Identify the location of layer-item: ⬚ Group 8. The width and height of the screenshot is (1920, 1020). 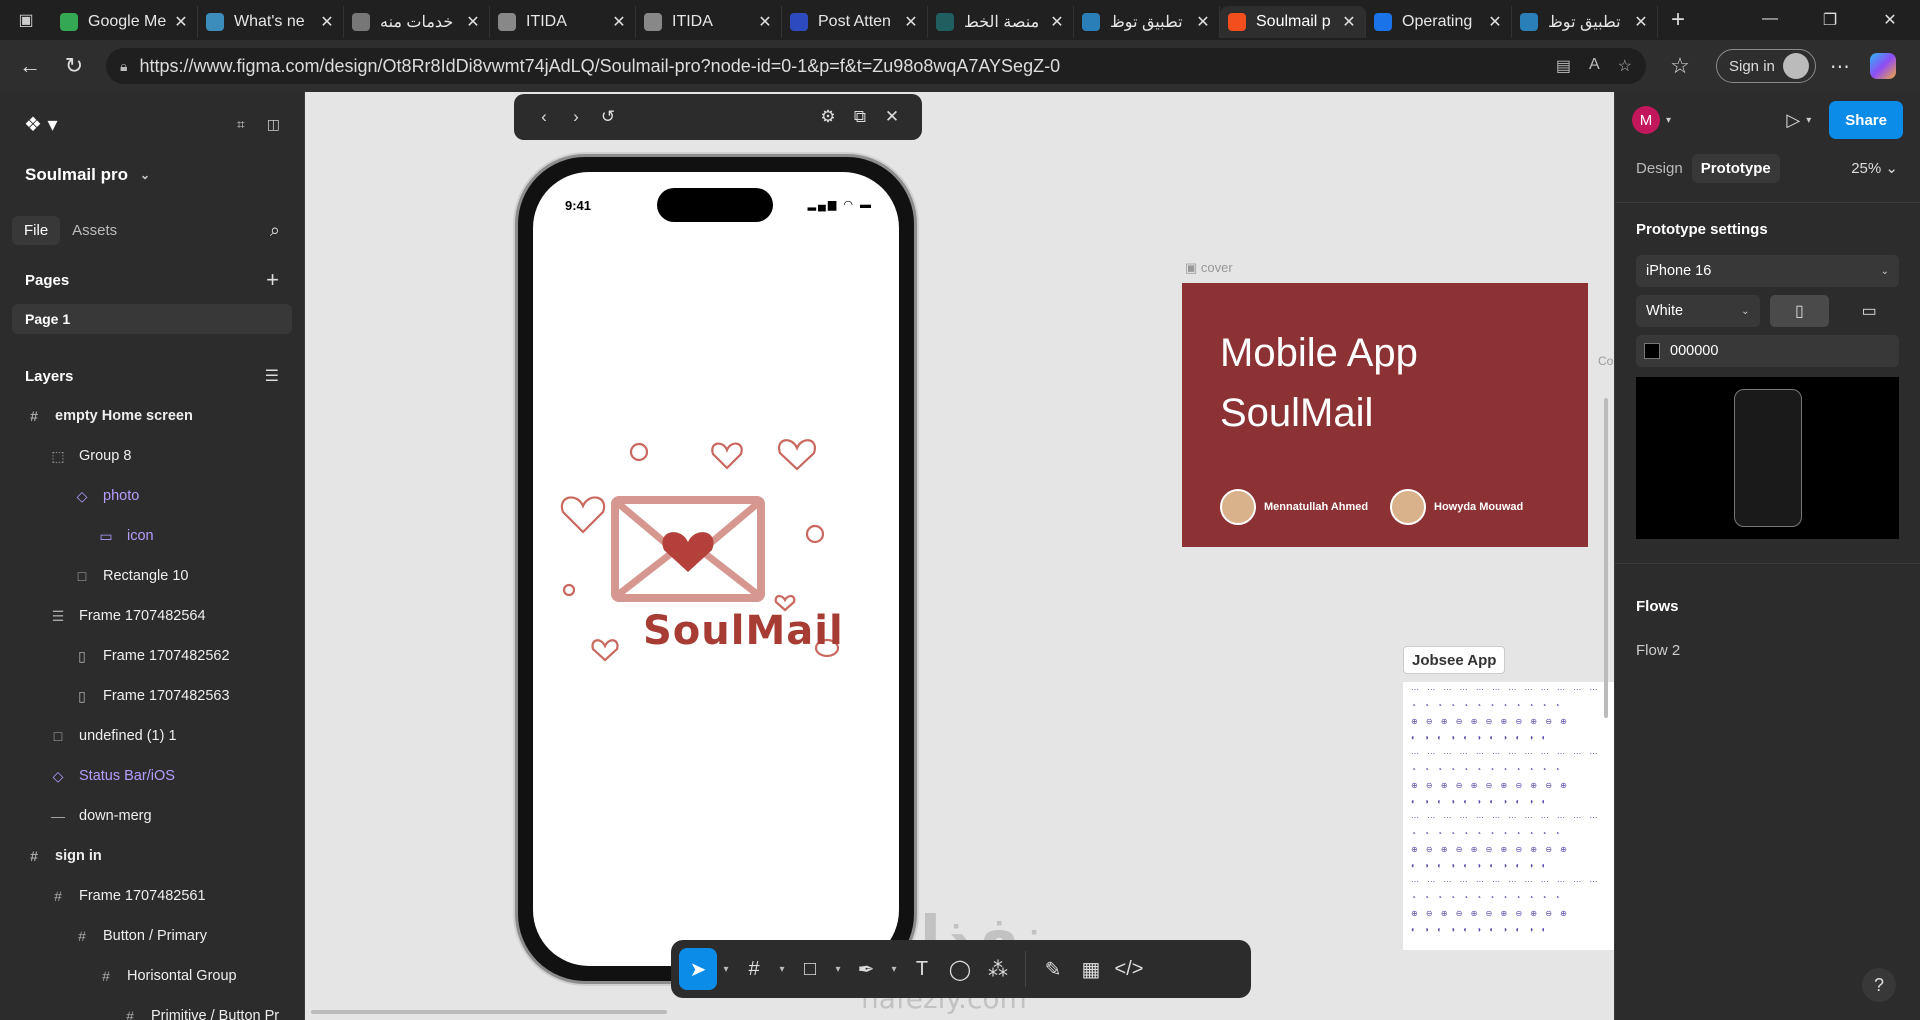
(152, 456).